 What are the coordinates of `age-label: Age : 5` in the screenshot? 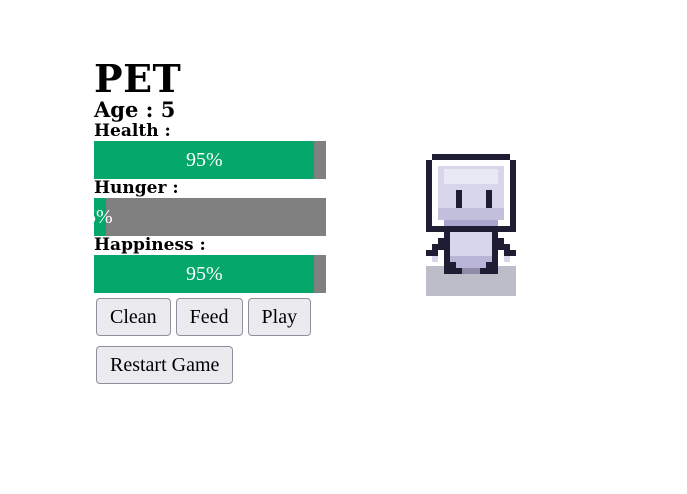 It's located at (135, 109).